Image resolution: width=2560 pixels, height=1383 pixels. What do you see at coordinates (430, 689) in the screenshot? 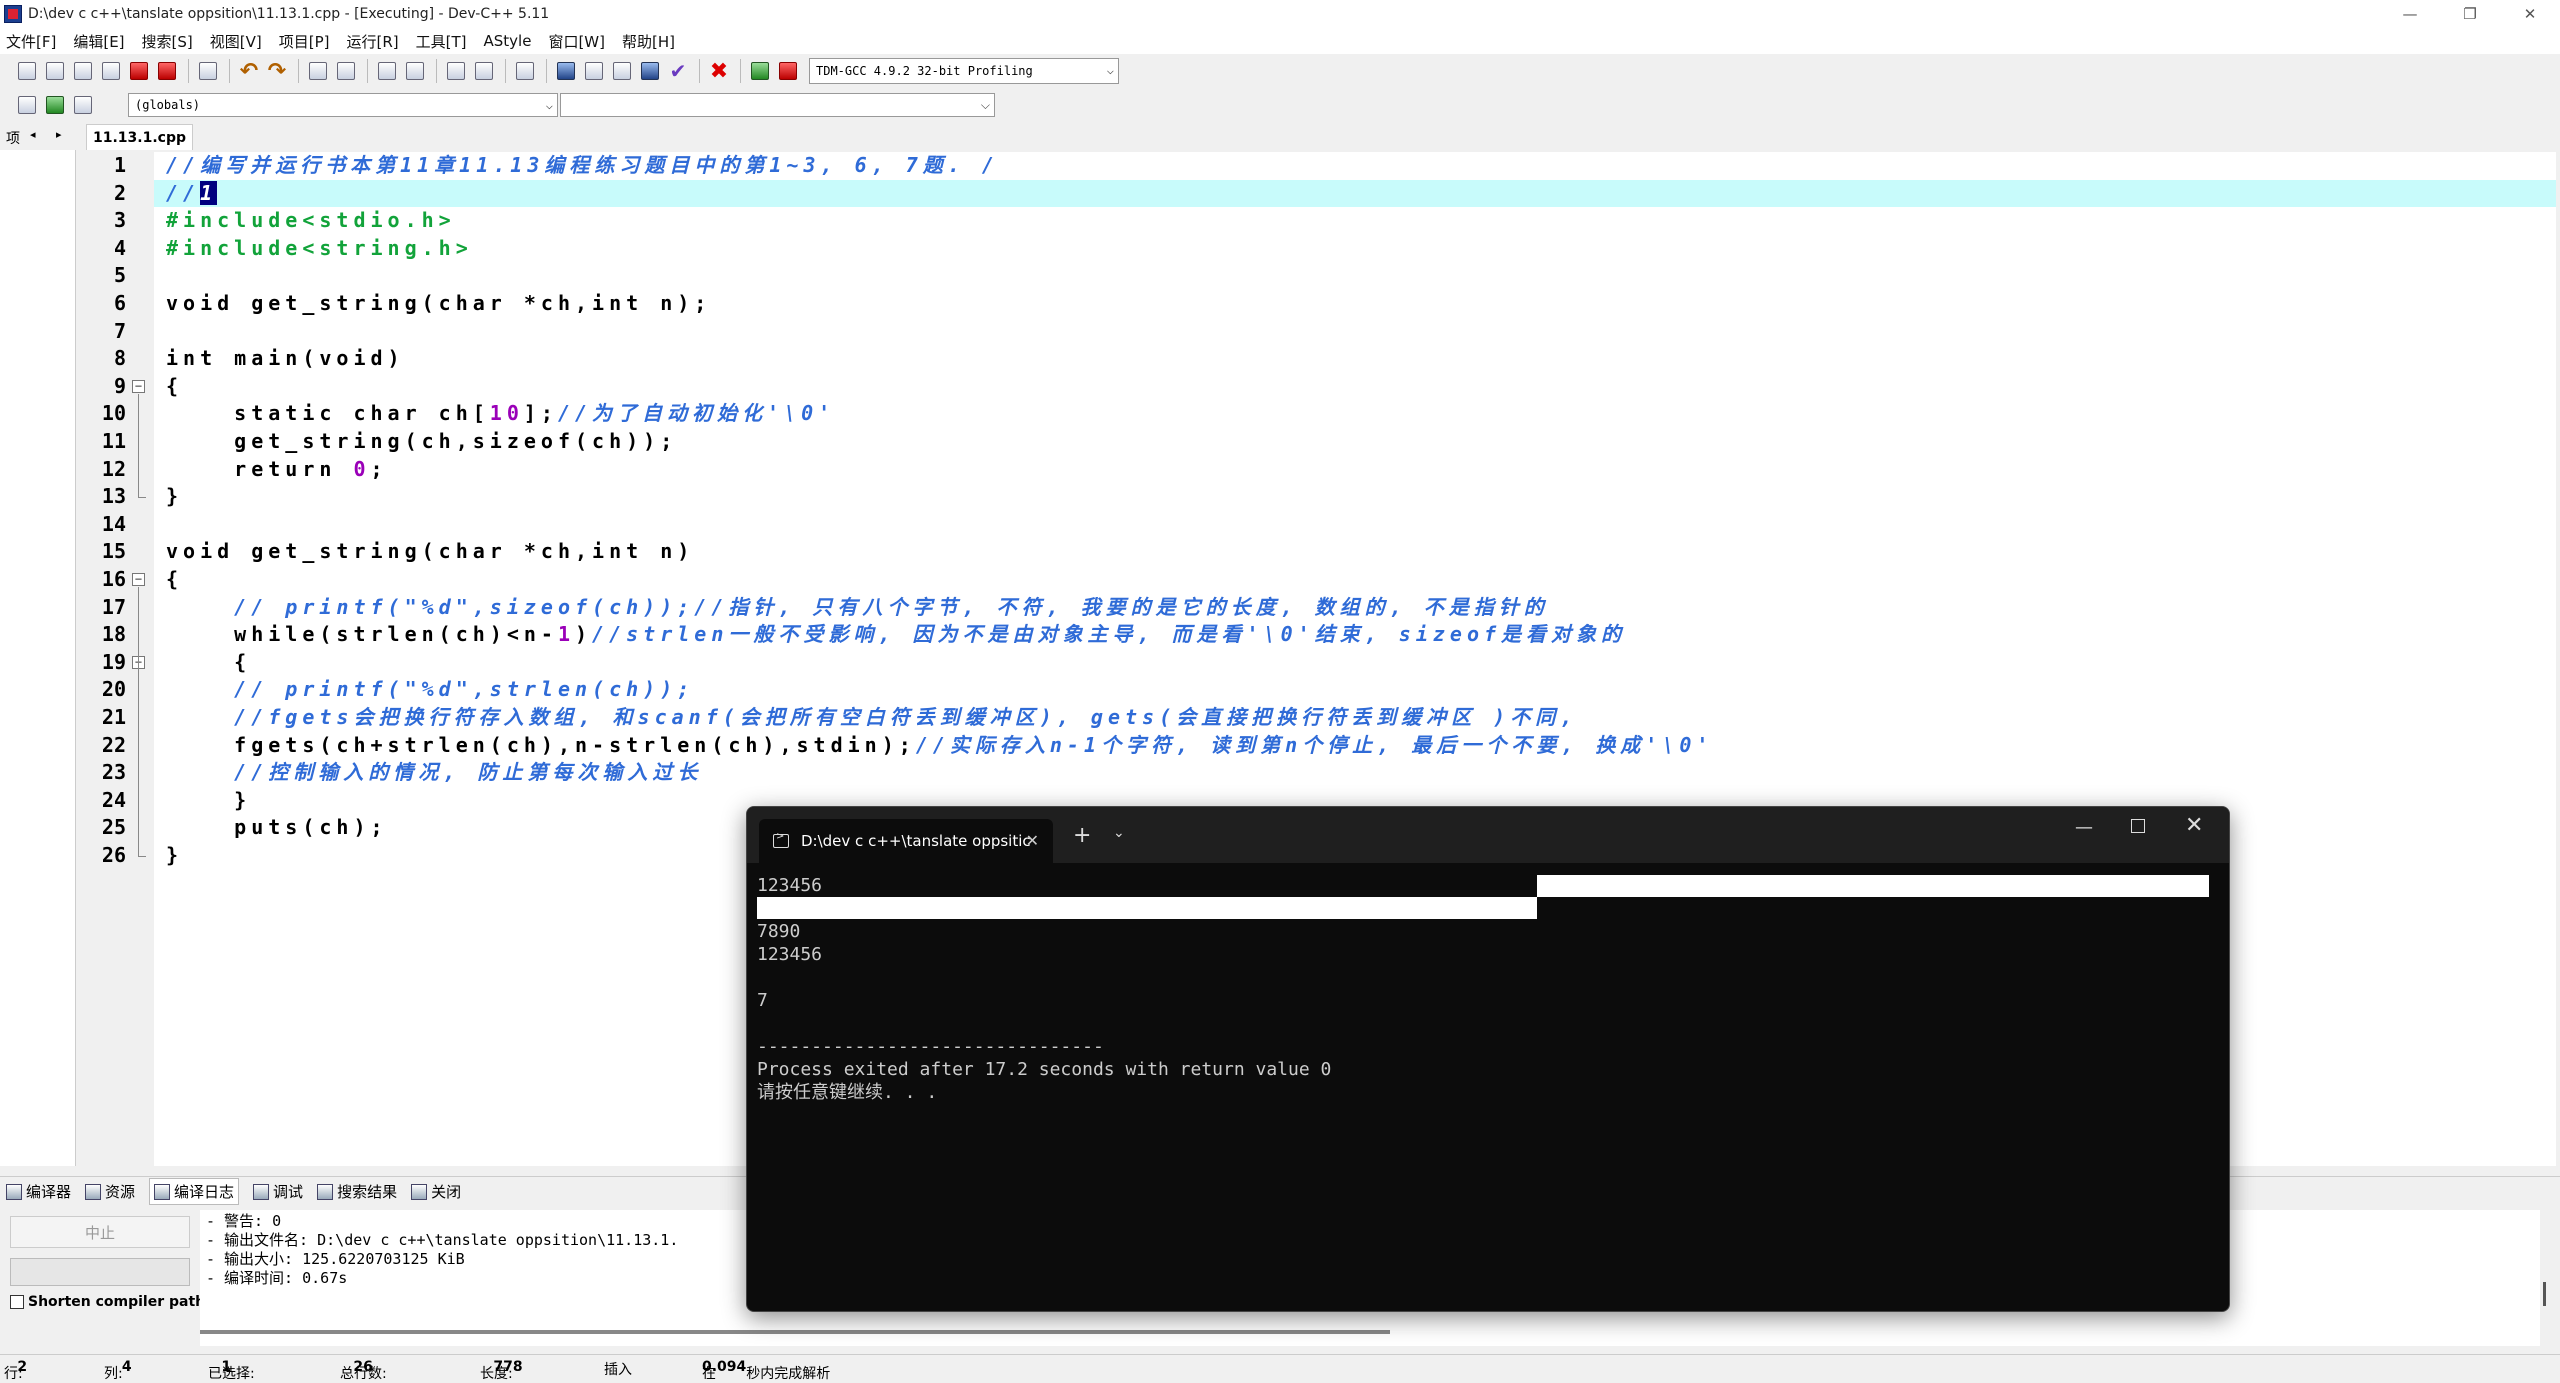
I see `line-text: // printf("%d",strlen(ch));` at bounding box center [430, 689].